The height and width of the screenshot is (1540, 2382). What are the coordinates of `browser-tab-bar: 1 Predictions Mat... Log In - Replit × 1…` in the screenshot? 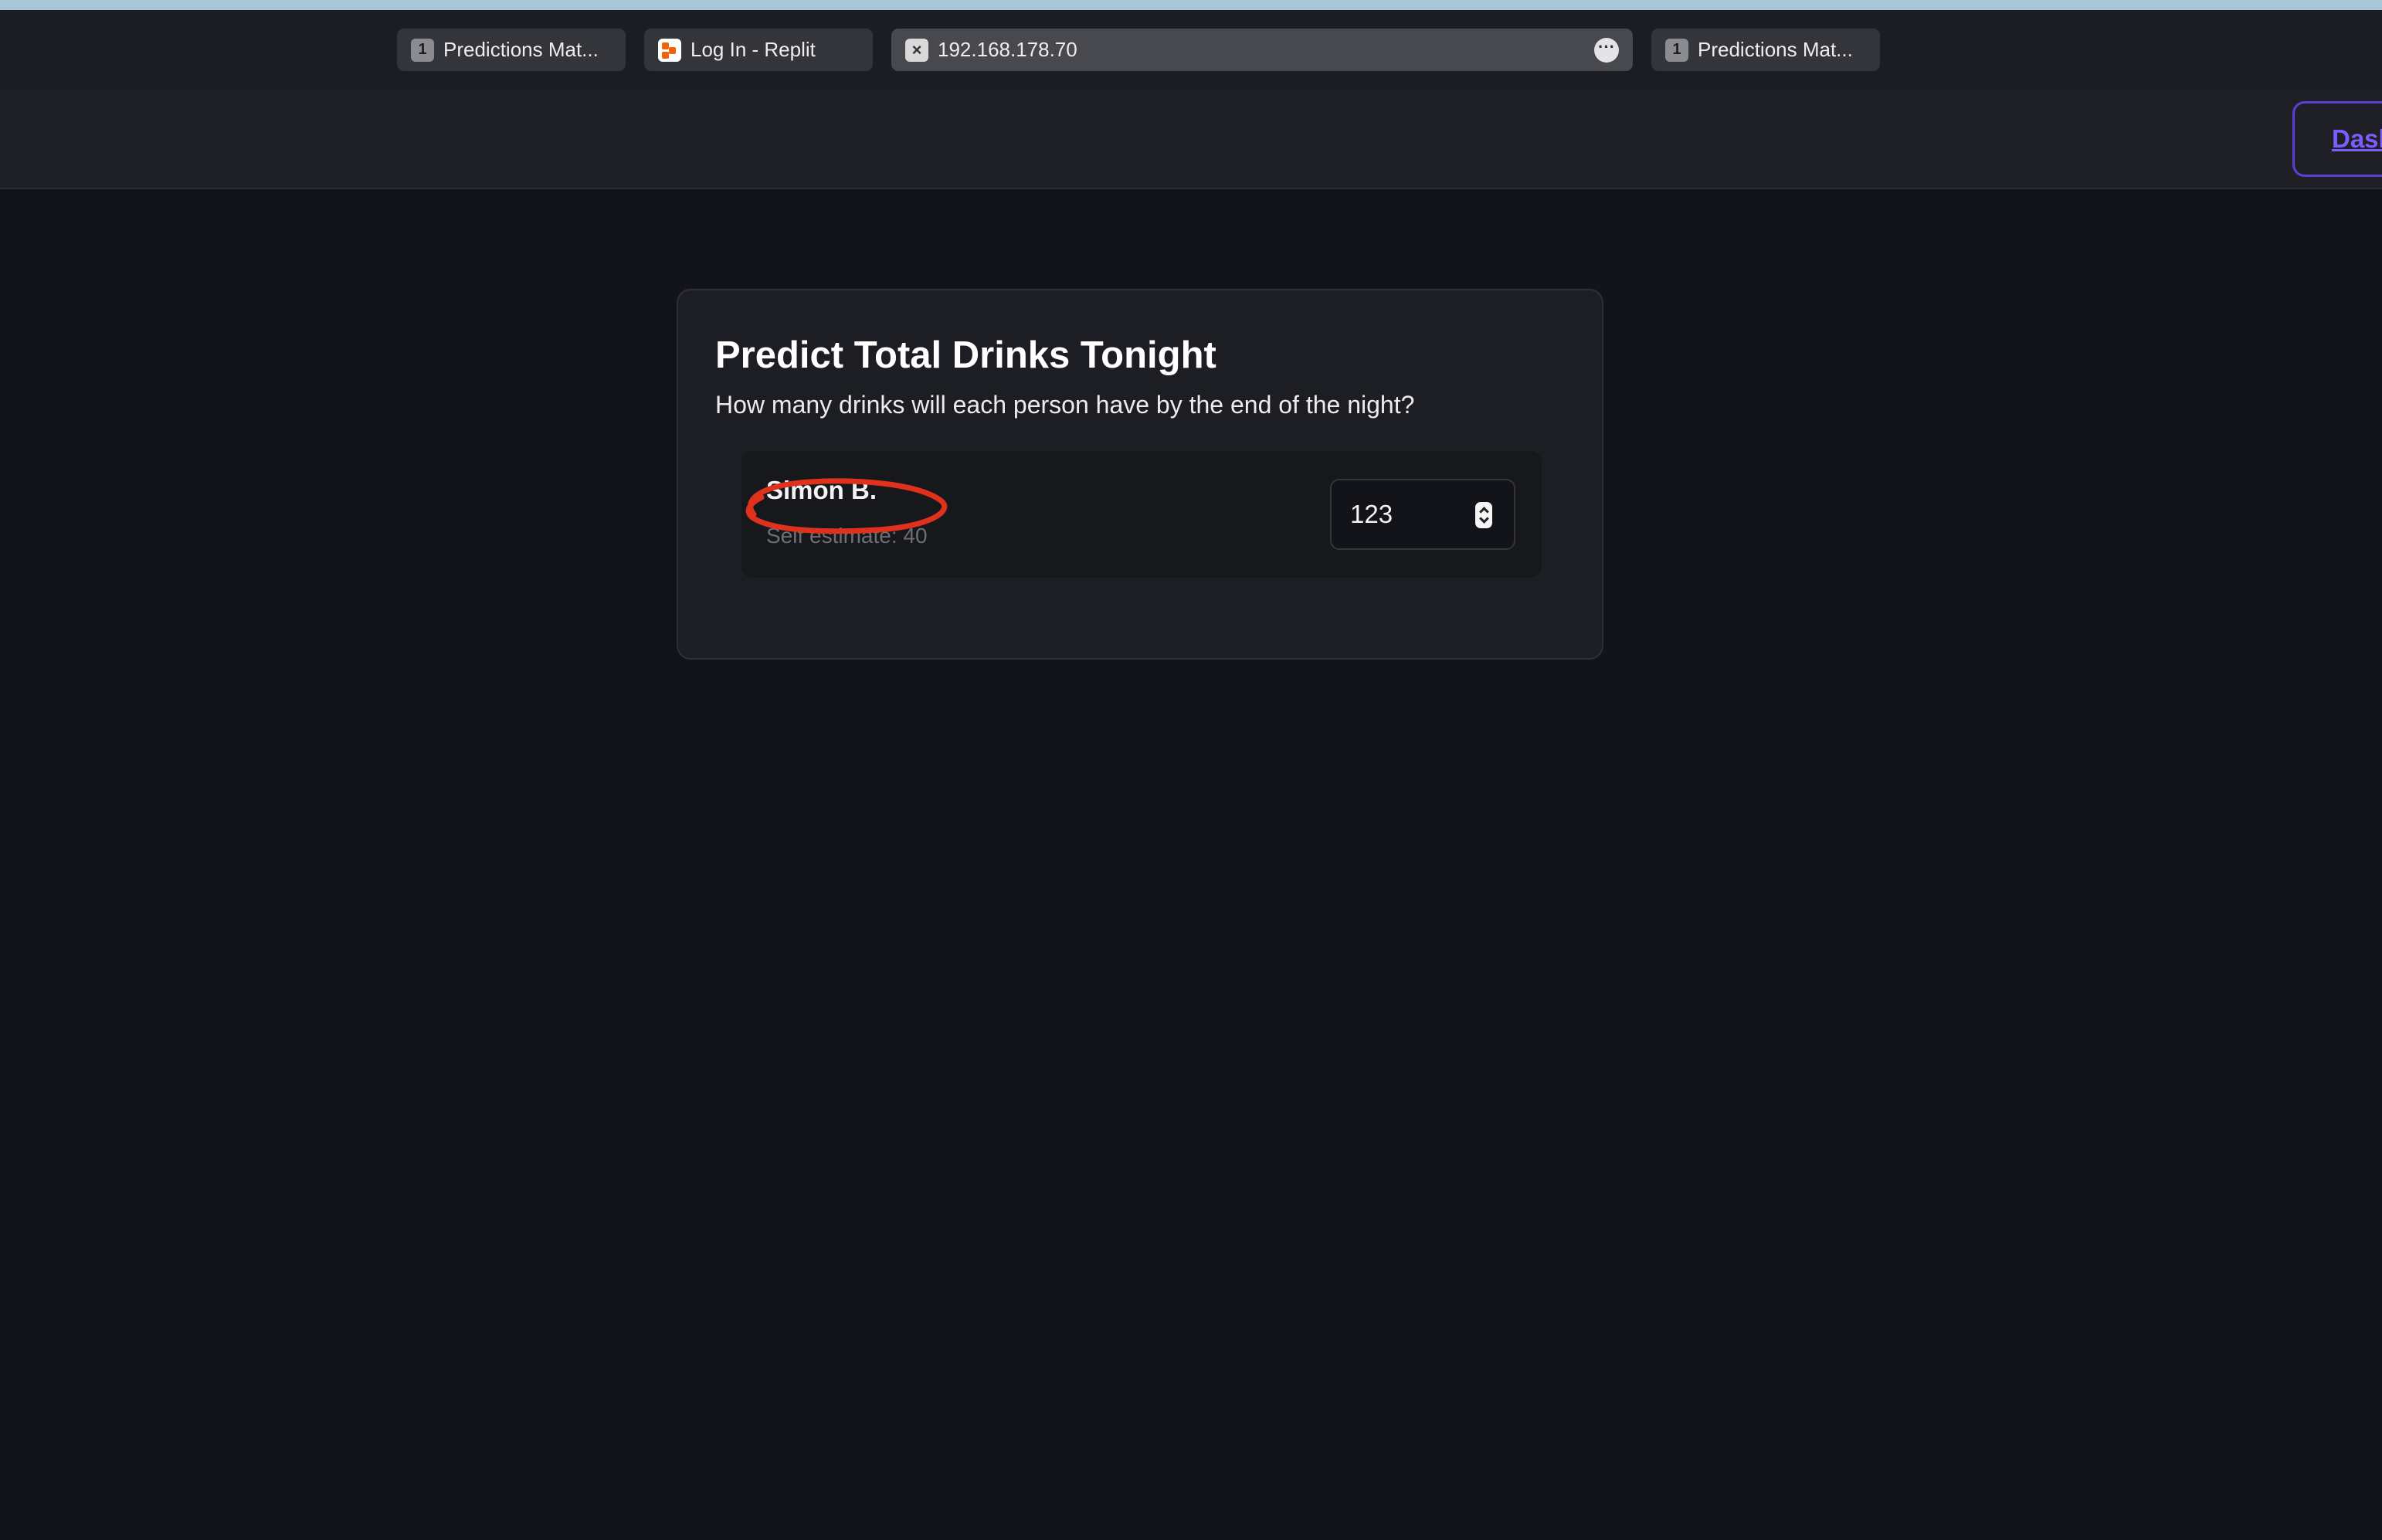 It's located at (1191, 50).